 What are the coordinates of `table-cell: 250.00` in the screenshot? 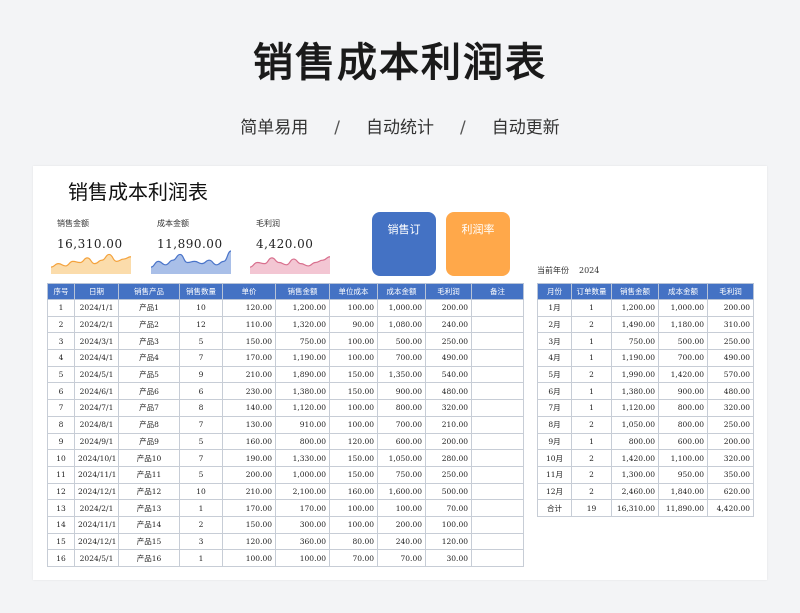 It's located at (448, 474).